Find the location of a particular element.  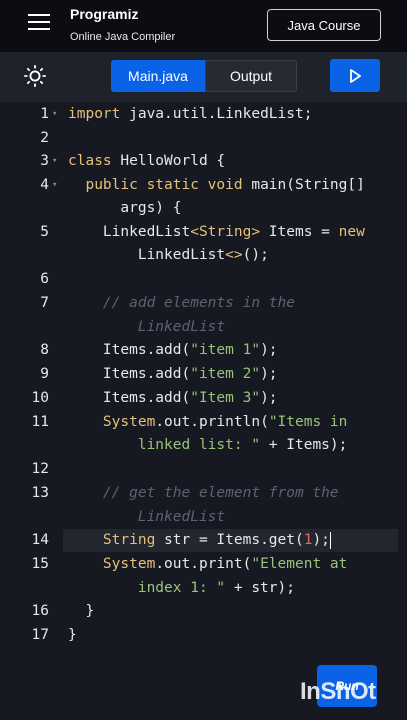

code-line: 1 ▾ import java.util.LinkedList; is located at coordinates (203, 114).